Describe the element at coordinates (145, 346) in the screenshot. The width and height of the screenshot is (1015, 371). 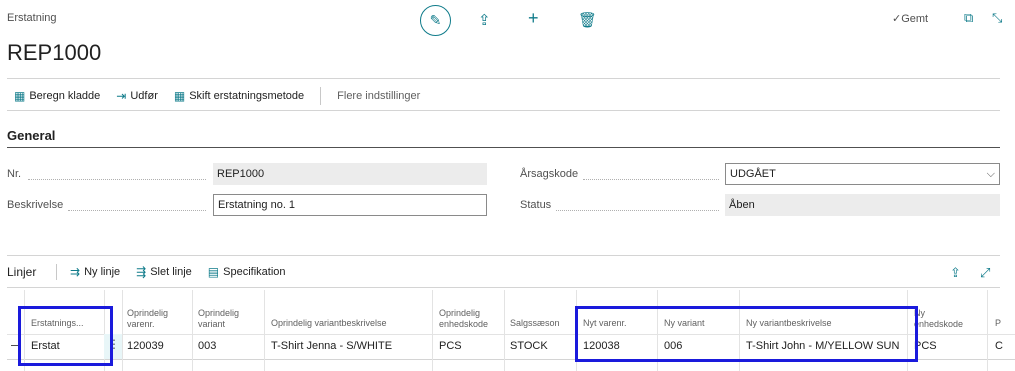
I see `cell-opr-varenr: 120039` at that location.